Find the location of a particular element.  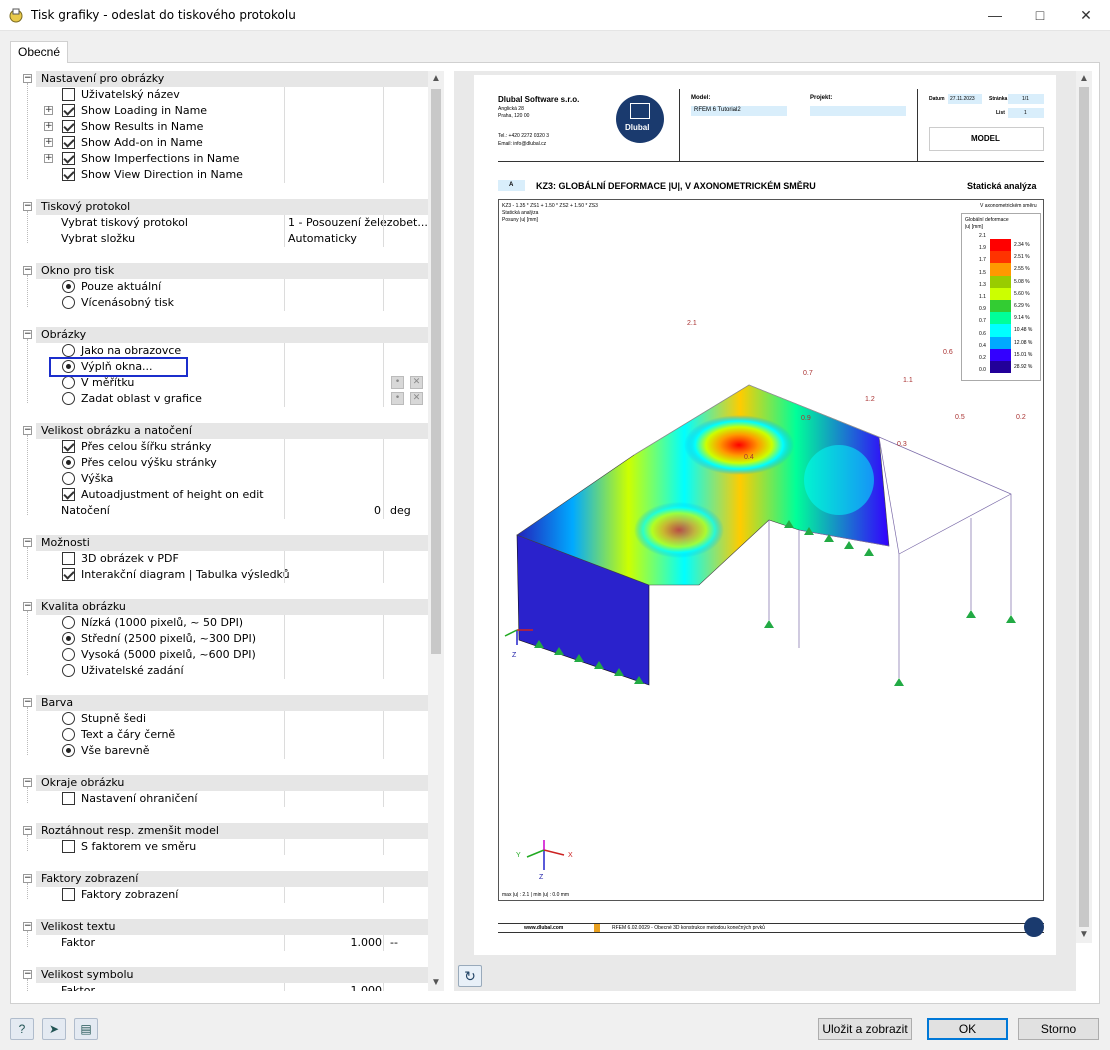

option-row: Text a čáry černě is located at coordinates (244, 735).